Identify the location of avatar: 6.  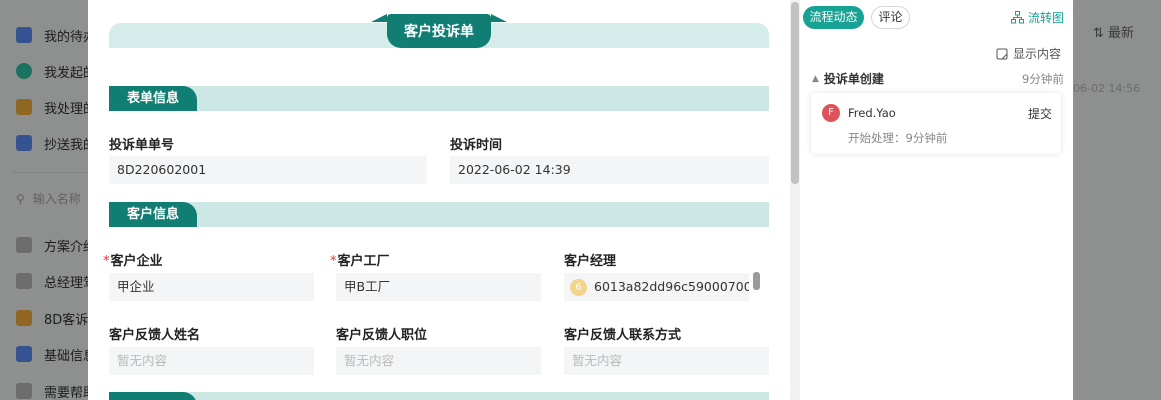
(578, 287).